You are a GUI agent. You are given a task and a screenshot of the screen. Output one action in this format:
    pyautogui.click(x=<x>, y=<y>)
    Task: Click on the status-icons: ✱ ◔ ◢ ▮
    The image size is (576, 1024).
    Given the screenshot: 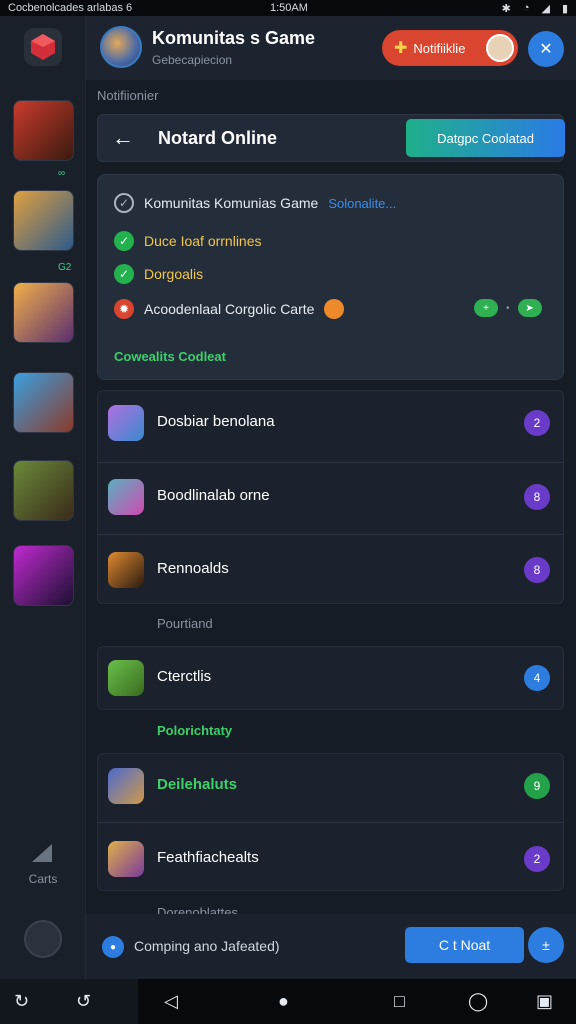 What is the action you would take?
    pyautogui.click(x=535, y=8)
    